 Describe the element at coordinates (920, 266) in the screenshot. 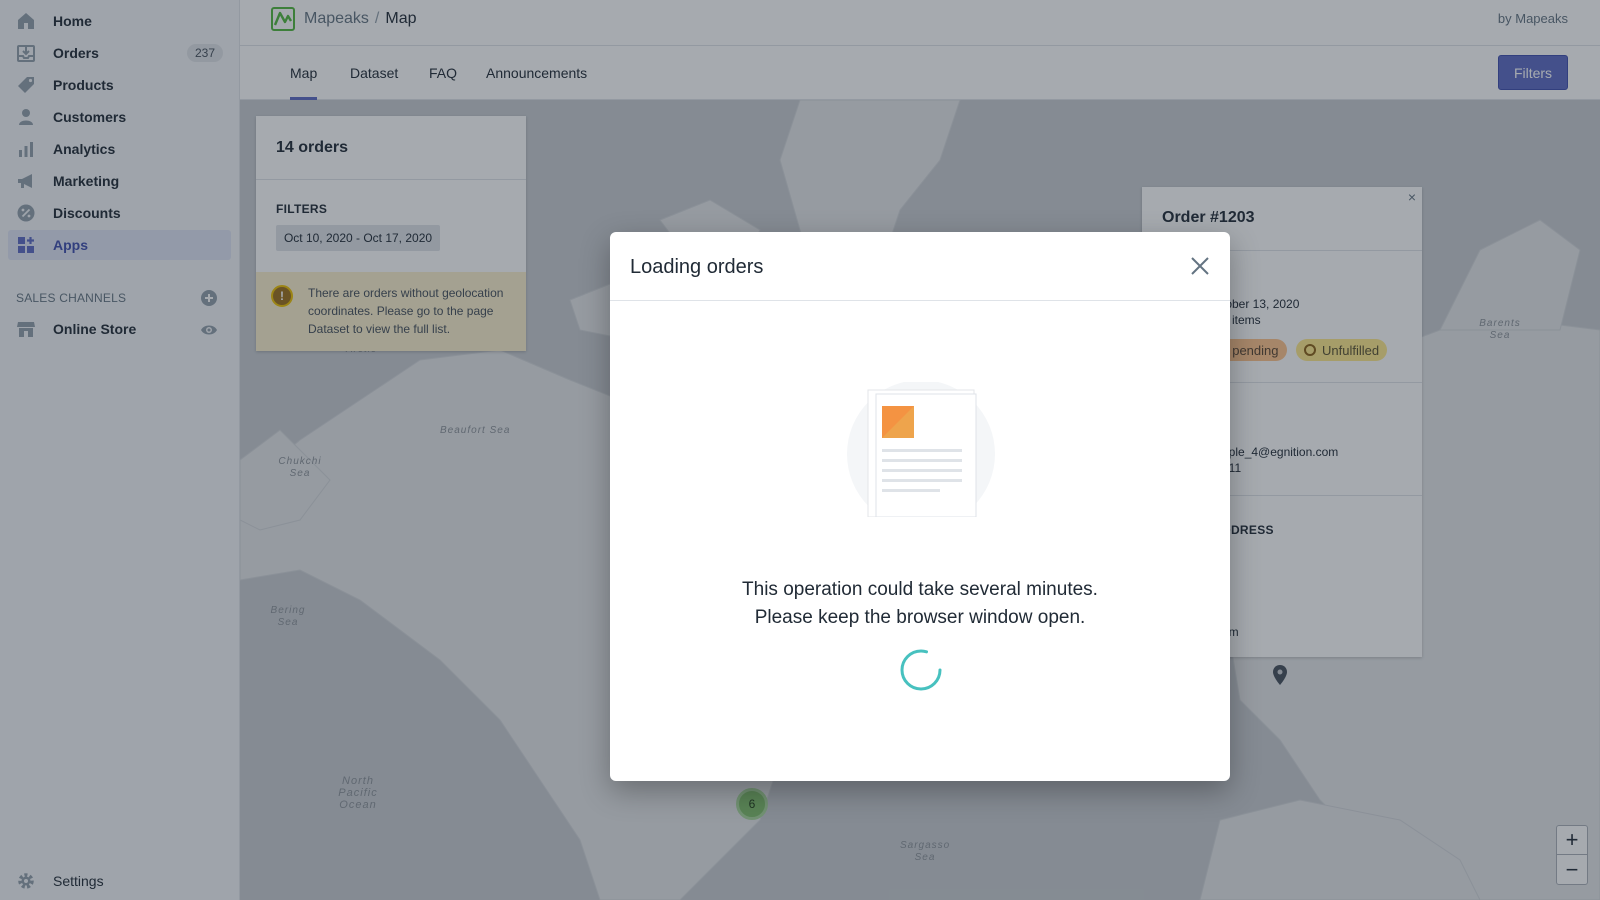

I see `modal-title: Loading orders` at that location.